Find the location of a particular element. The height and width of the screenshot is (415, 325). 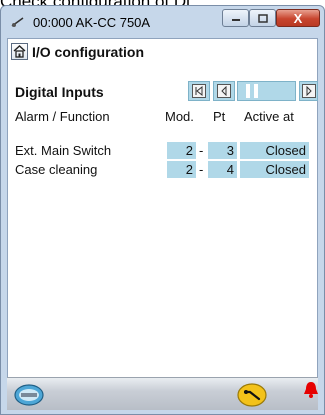

minimize-button is located at coordinates (235, 18).